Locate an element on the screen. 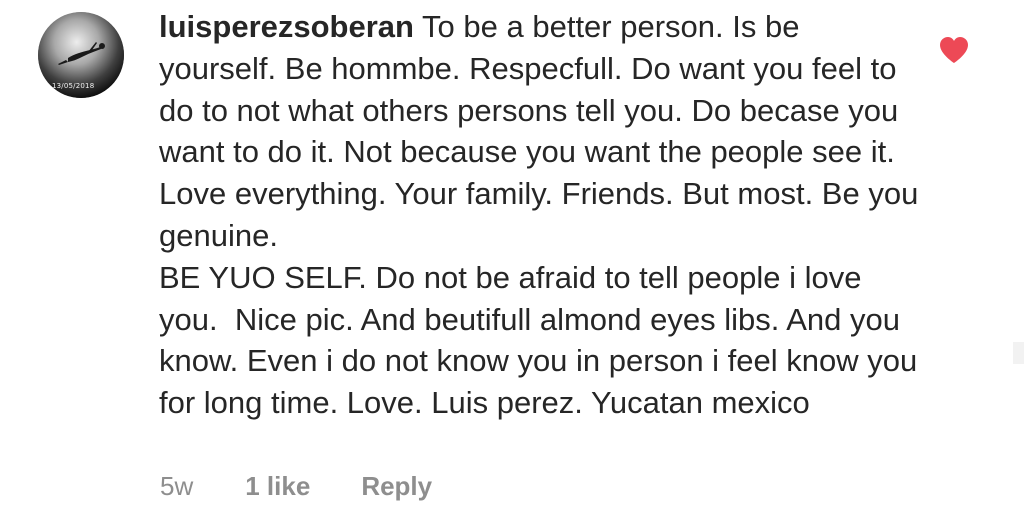  heart-icon is located at coordinates (954, 50).